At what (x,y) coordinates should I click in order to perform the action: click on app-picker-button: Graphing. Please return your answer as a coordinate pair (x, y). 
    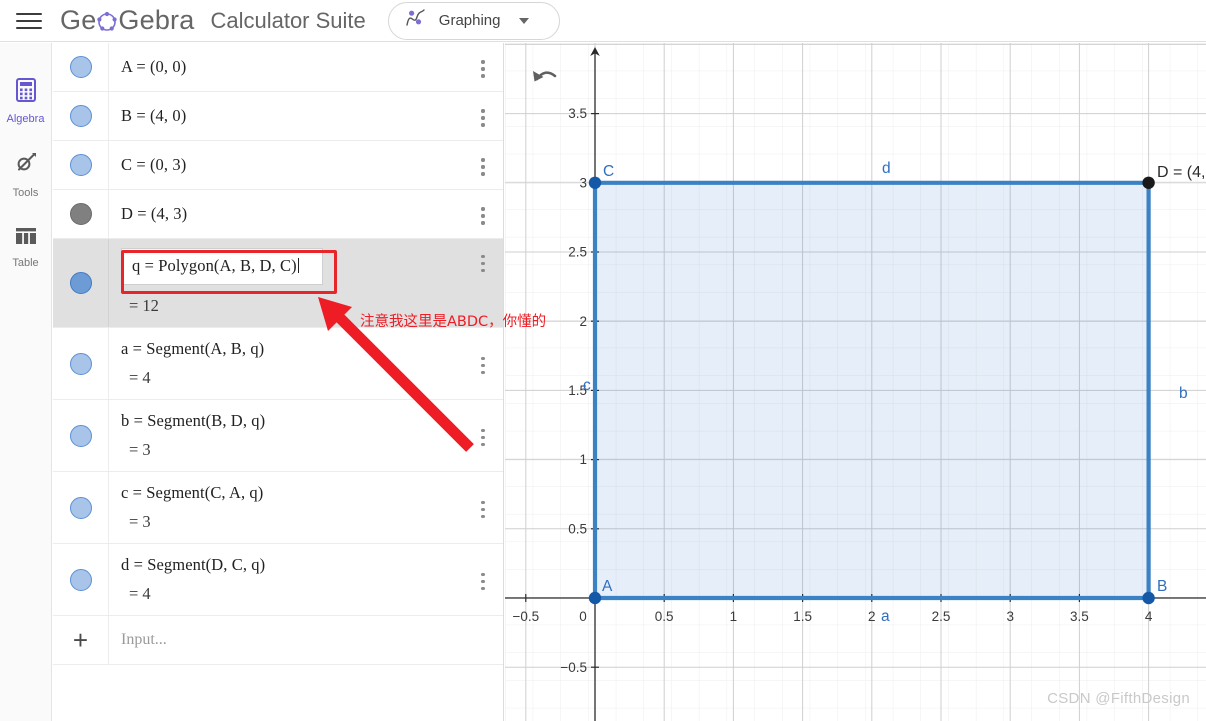
    Looking at the image, I should click on (473, 20).